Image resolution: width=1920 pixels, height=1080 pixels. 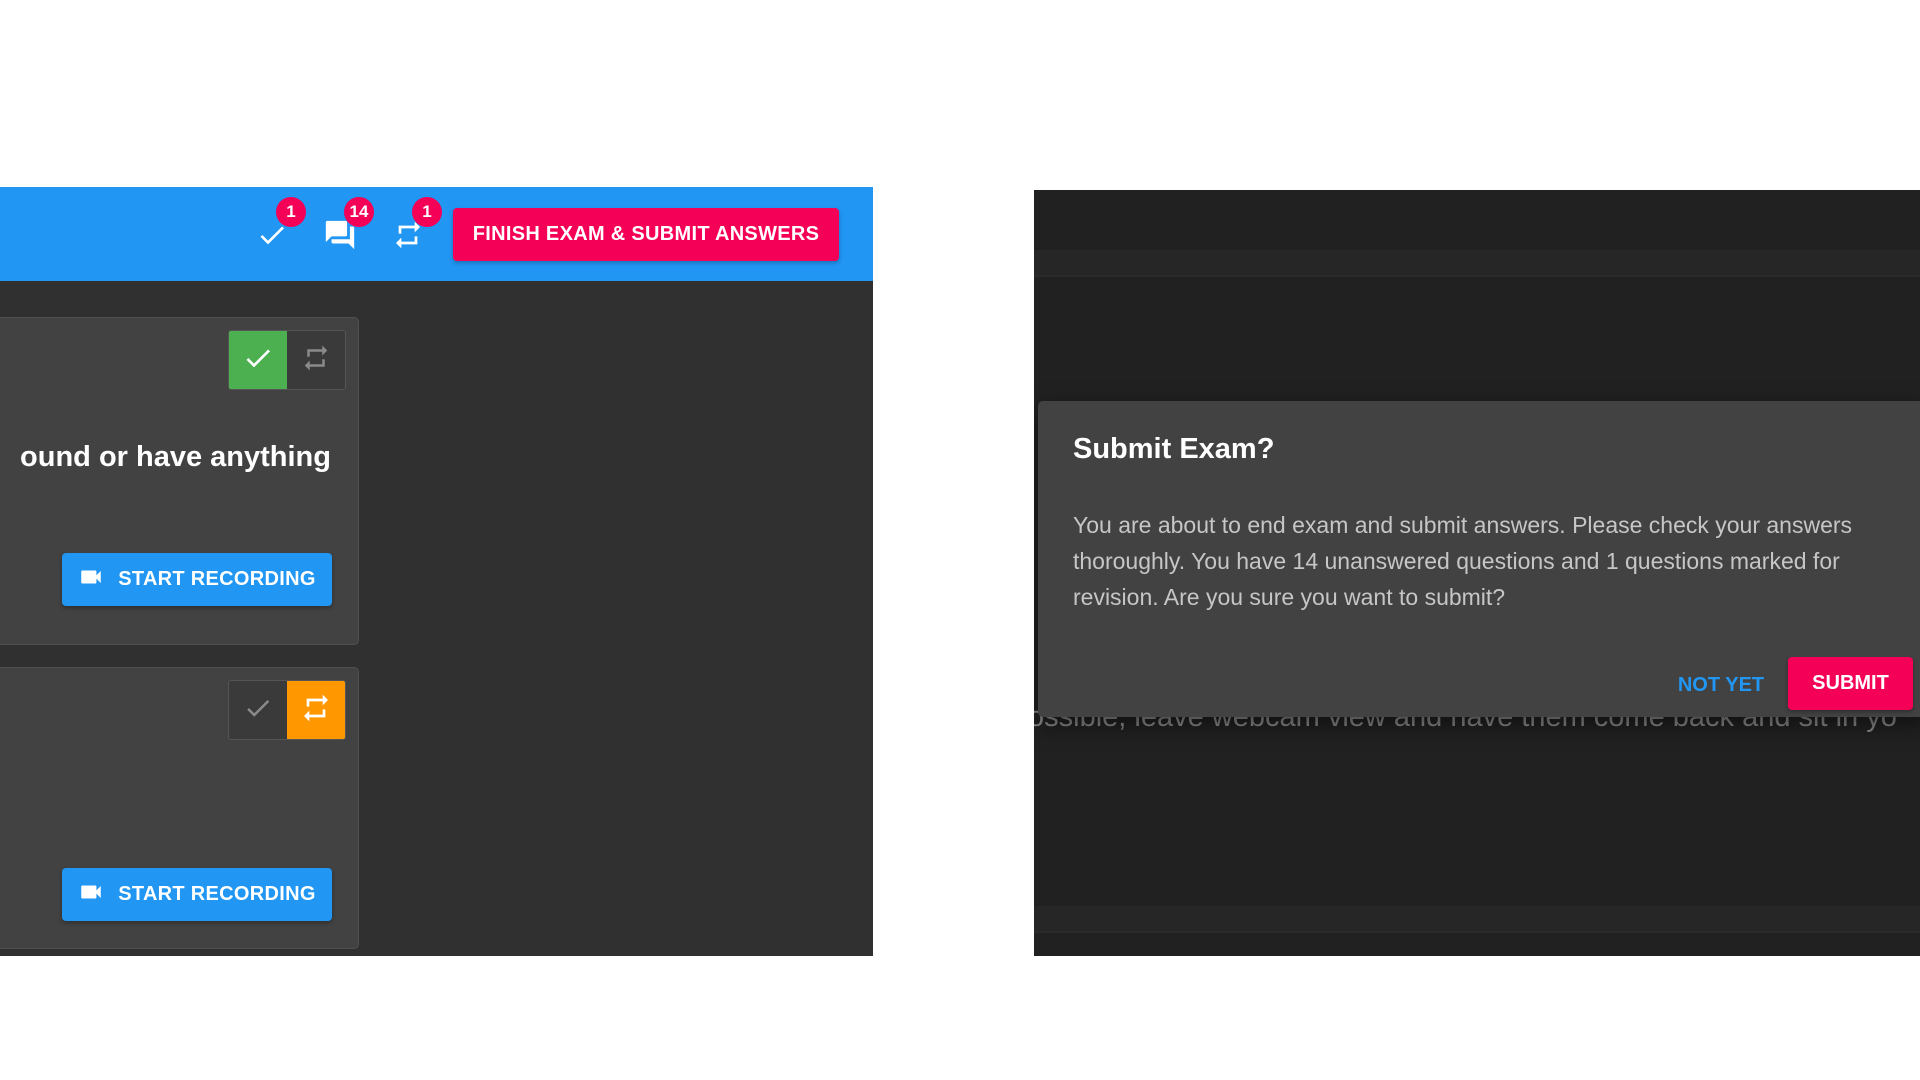 What do you see at coordinates (1174, 449) in the screenshot?
I see `dialog-title: Submit Exam?` at bounding box center [1174, 449].